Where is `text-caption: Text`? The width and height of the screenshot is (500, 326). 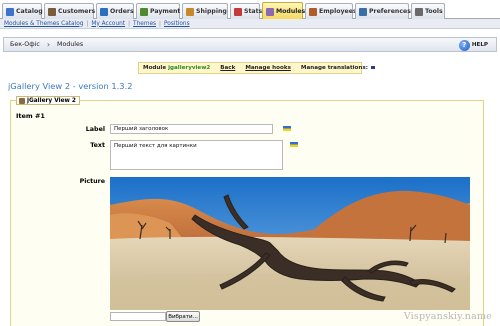
text-caption: Text is located at coordinates (97, 145).